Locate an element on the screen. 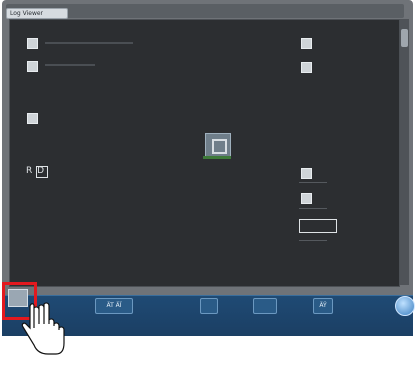  orb-icon is located at coordinates (405, 306).